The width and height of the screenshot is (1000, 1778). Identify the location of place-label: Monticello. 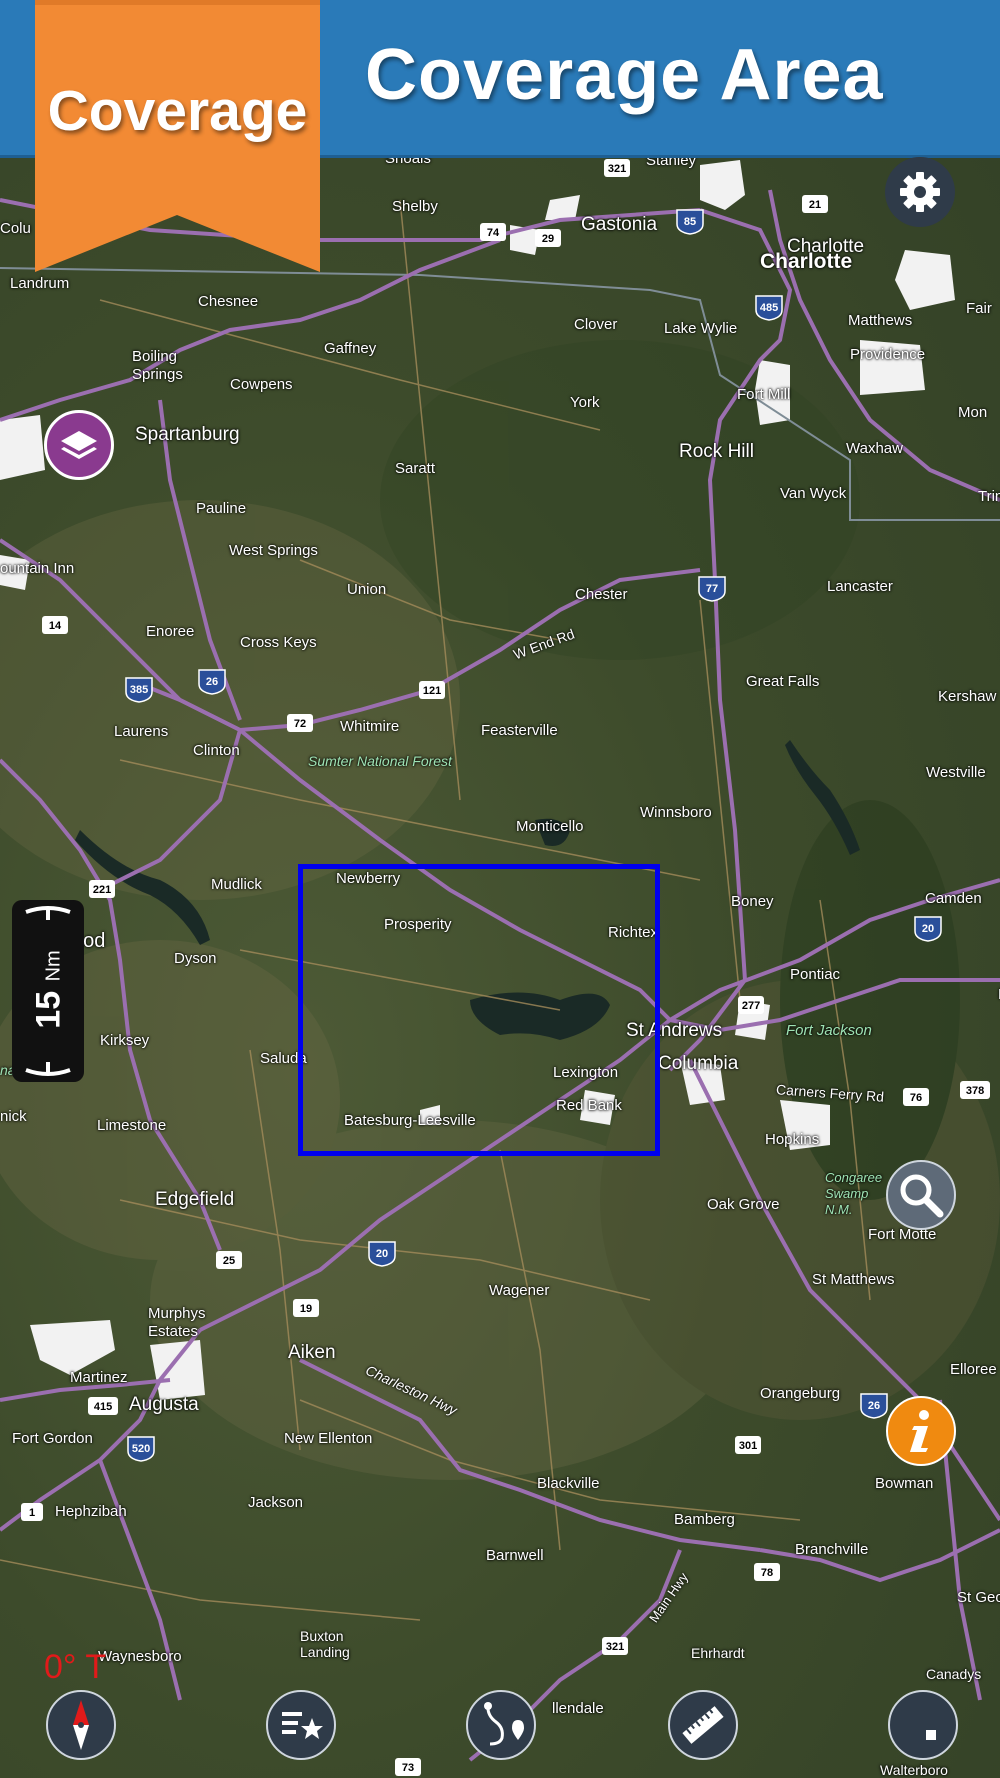
(550, 826).